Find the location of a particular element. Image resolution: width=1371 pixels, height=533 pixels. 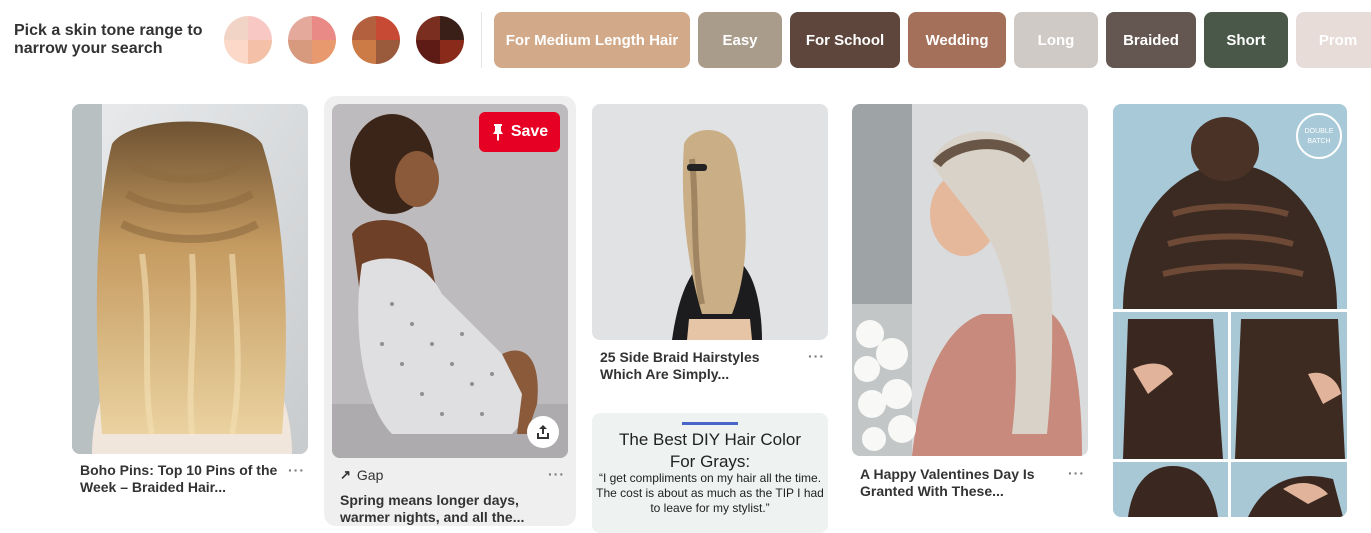

filter-chip-braided: Braided is located at coordinates (1151, 40).